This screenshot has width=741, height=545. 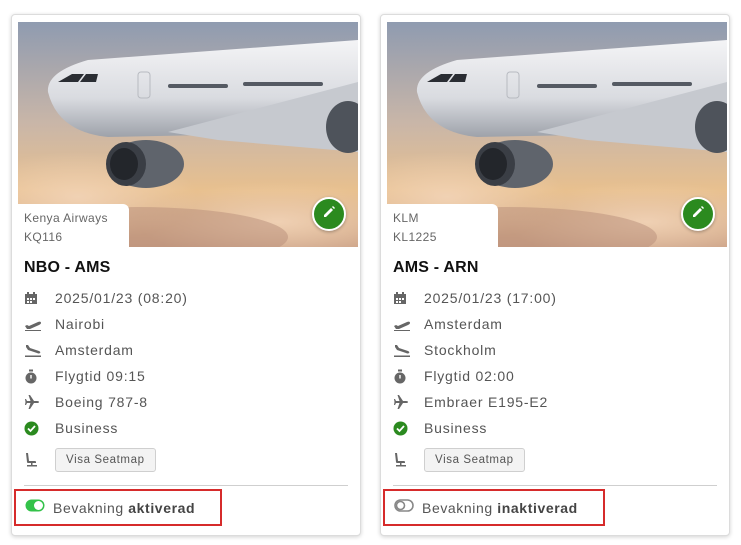 What do you see at coordinates (556, 402) in the screenshot?
I see `aircraft-row: Embraer E195-E2` at bounding box center [556, 402].